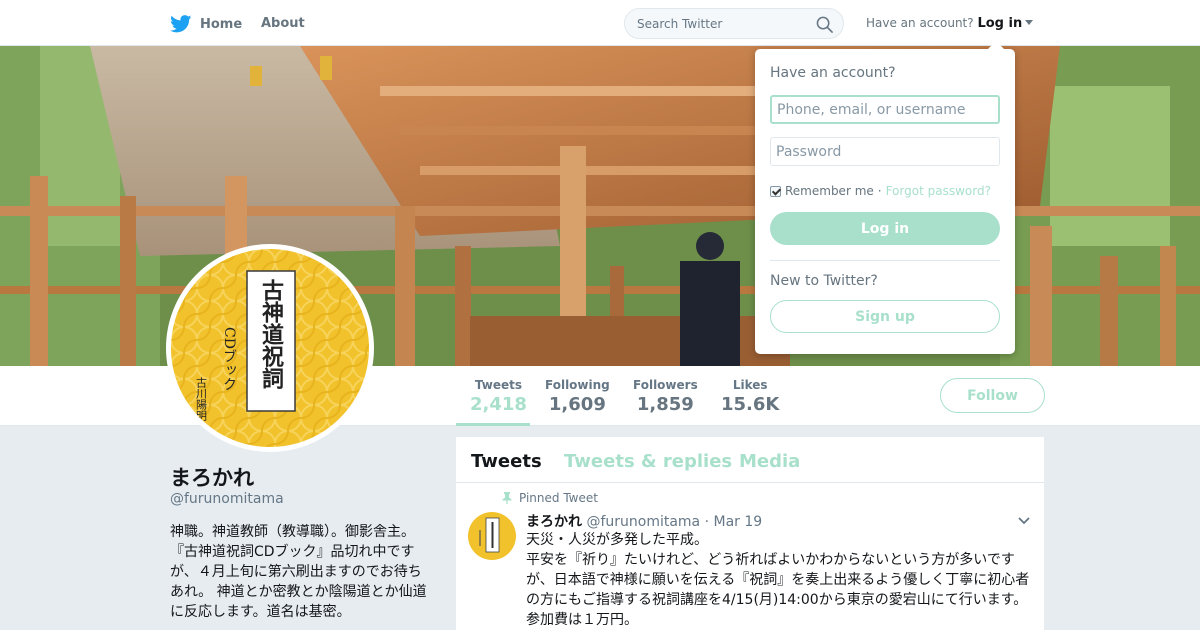 Image resolution: width=1200 pixels, height=630 pixels. Describe the element at coordinates (665, 404) in the screenshot. I see `stat-value: 1,859` at that location.